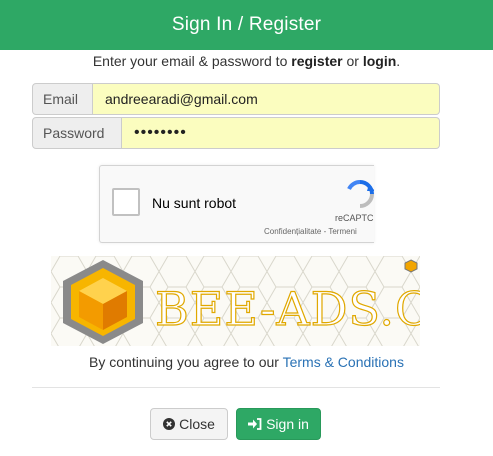 The width and height of the screenshot is (493, 456). I want to click on close-circle-icon, so click(169, 424).